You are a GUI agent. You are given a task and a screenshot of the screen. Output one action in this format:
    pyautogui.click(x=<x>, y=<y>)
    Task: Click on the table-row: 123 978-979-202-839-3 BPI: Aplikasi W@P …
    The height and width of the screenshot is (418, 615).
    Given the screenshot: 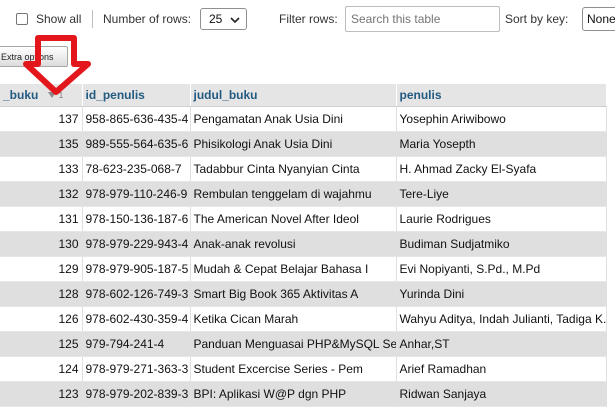 What is the action you would take?
    pyautogui.click(x=303, y=394)
    